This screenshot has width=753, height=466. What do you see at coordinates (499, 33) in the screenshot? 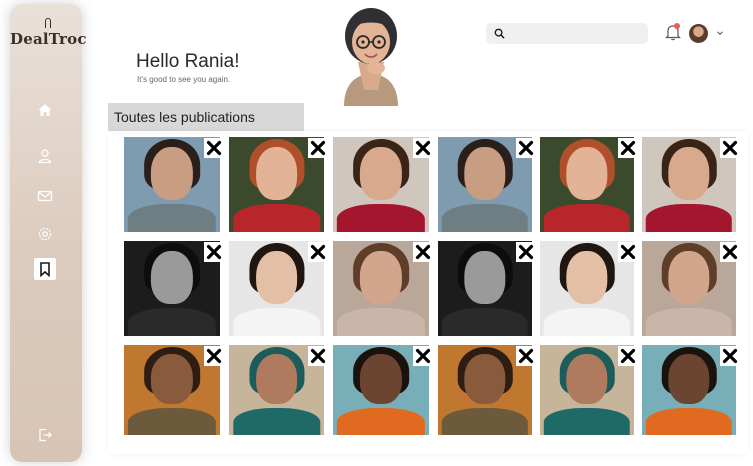
I see `search-icon` at bounding box center [499, 33].